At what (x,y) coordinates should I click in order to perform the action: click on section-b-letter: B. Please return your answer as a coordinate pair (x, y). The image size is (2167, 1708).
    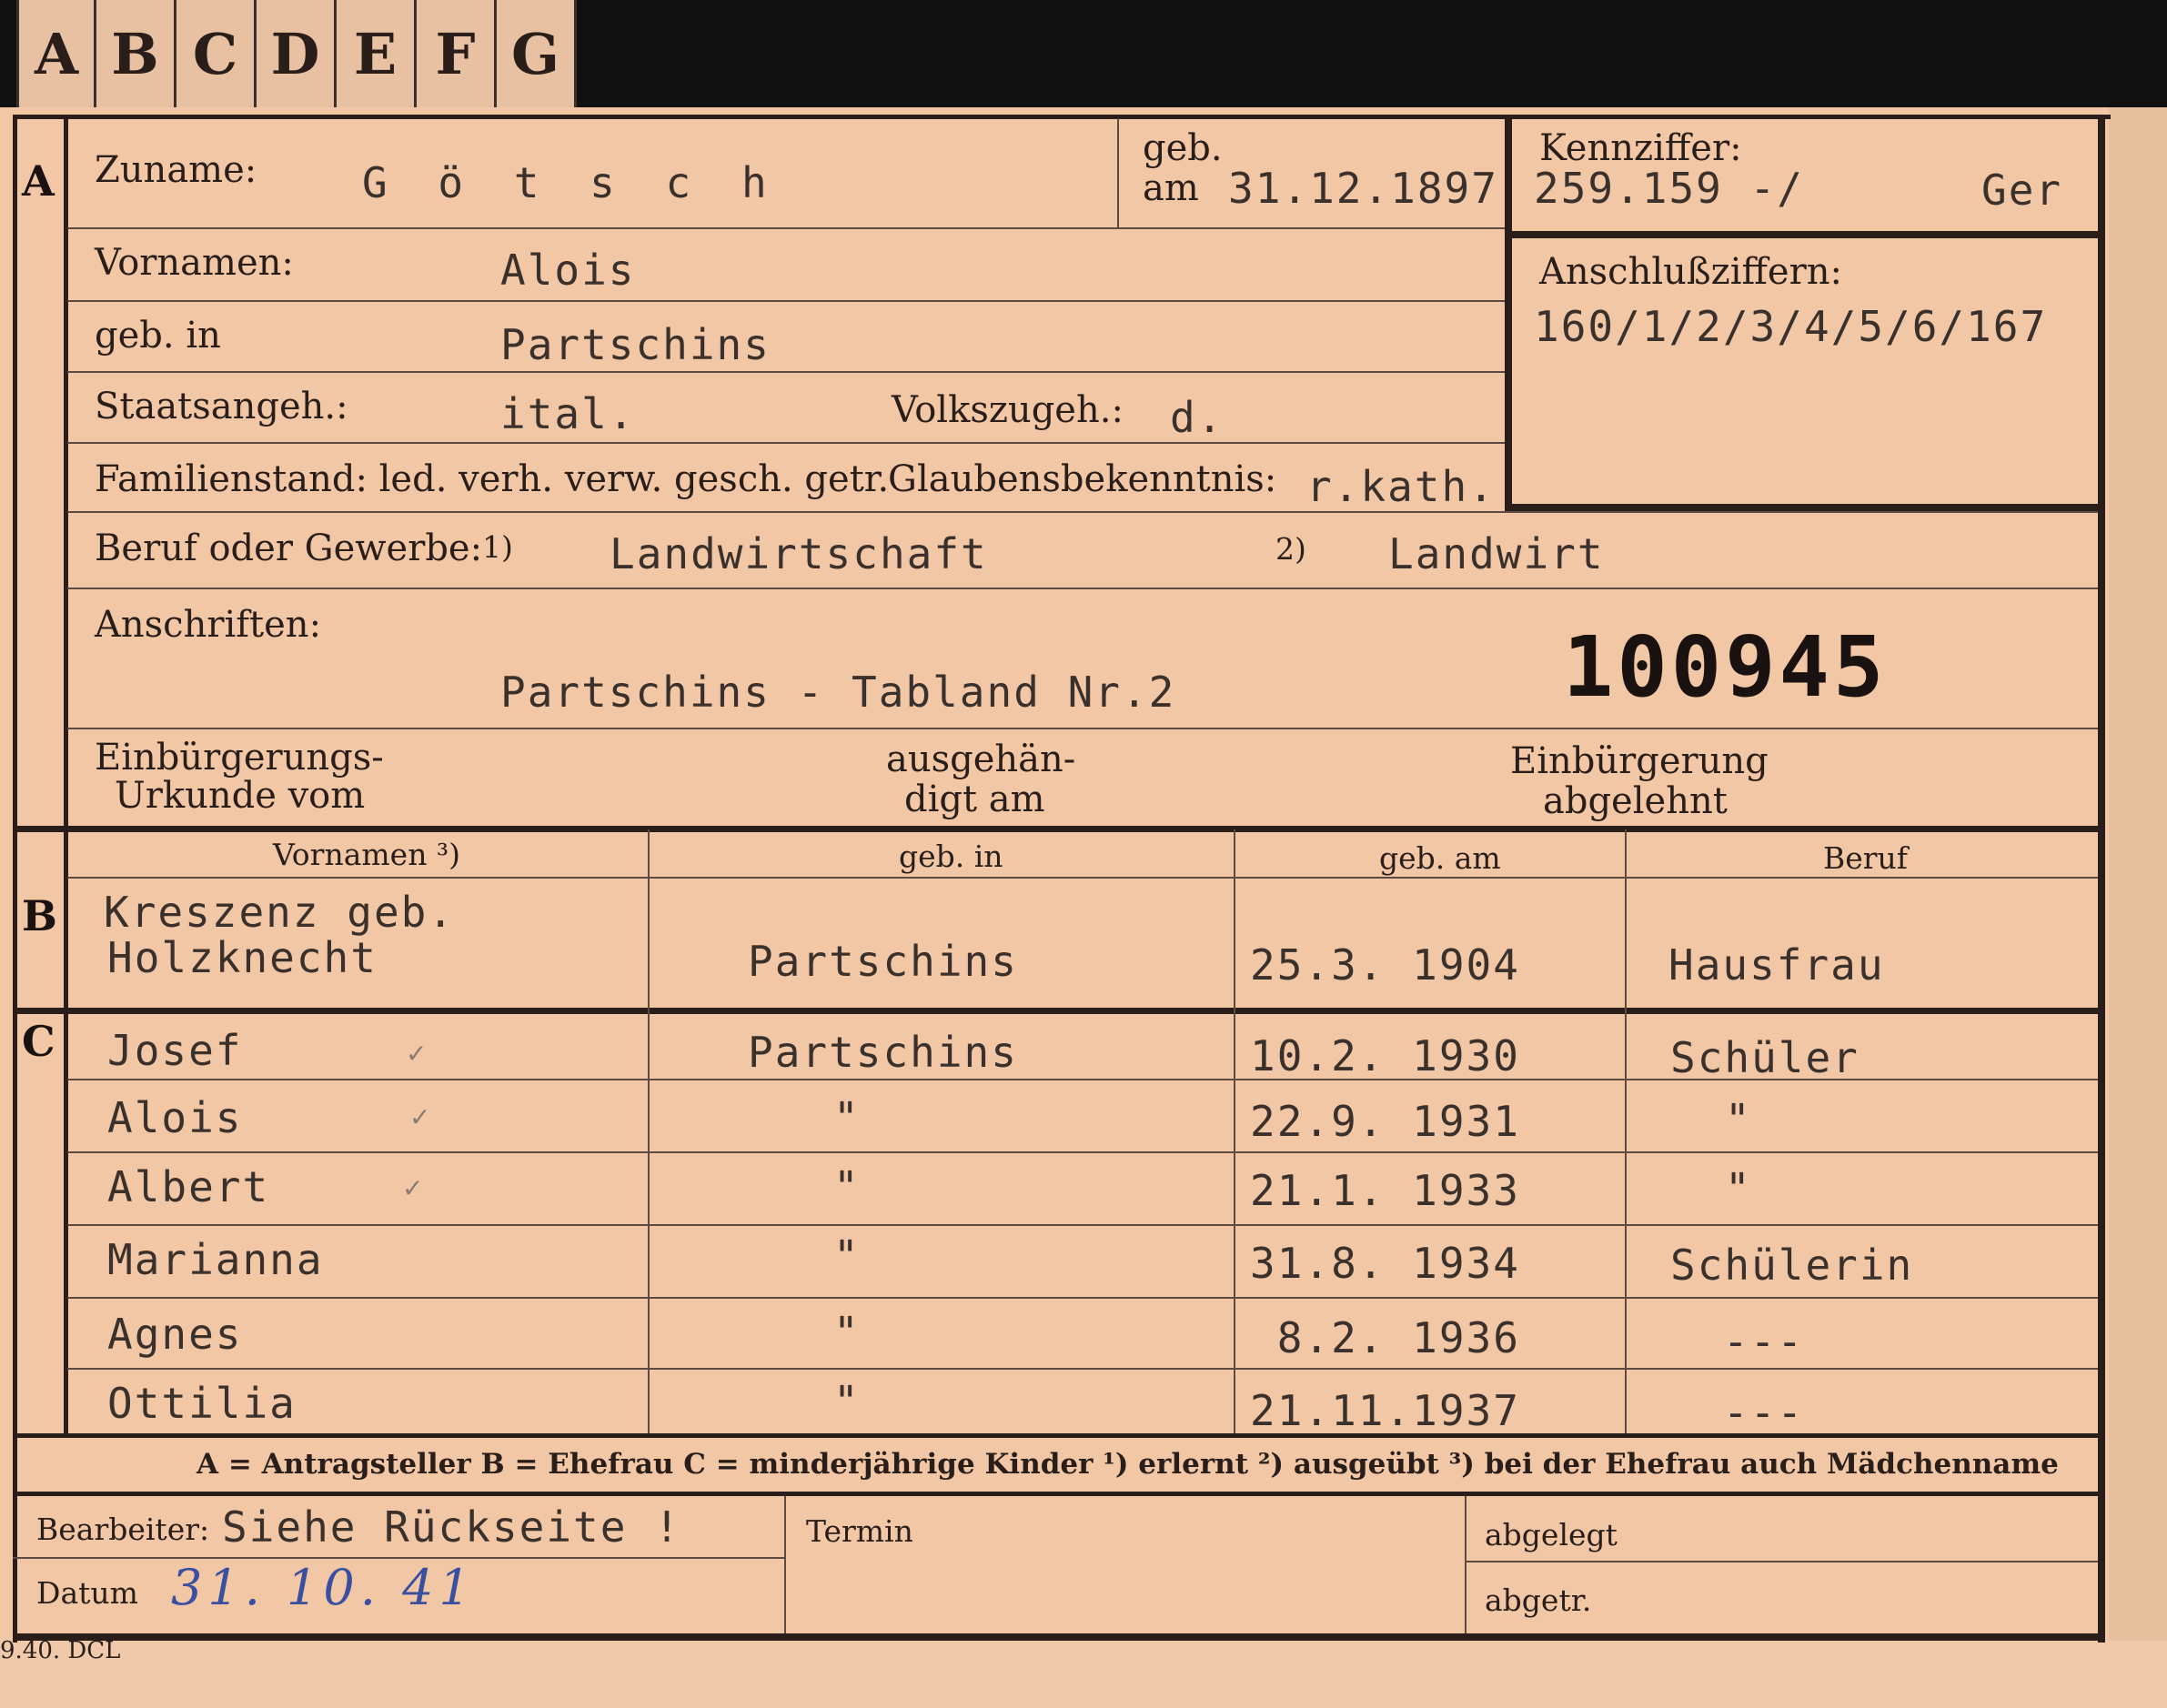
    Looking at the image, I should click on (39, 915).